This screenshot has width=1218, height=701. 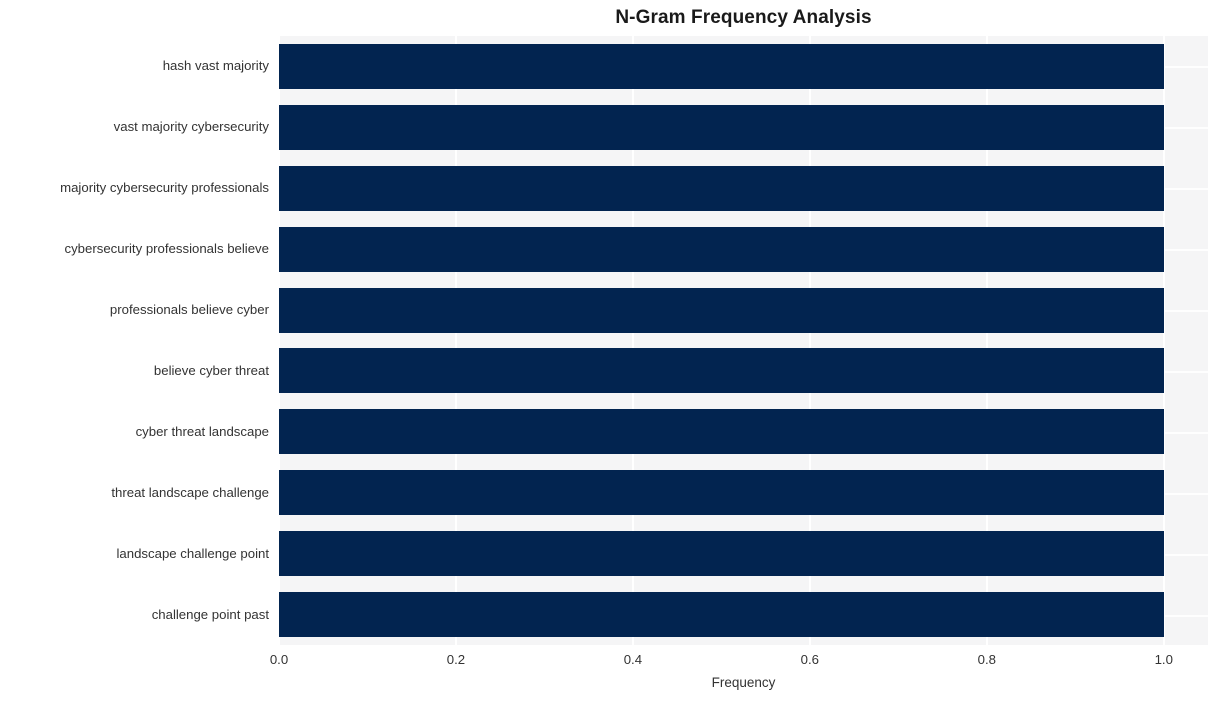 What do you see at coordinates (164, 188) in the screenshot?
I see `y-axis-tick-label: majority cybersecurity professionals` at bounding box center [164, 188].